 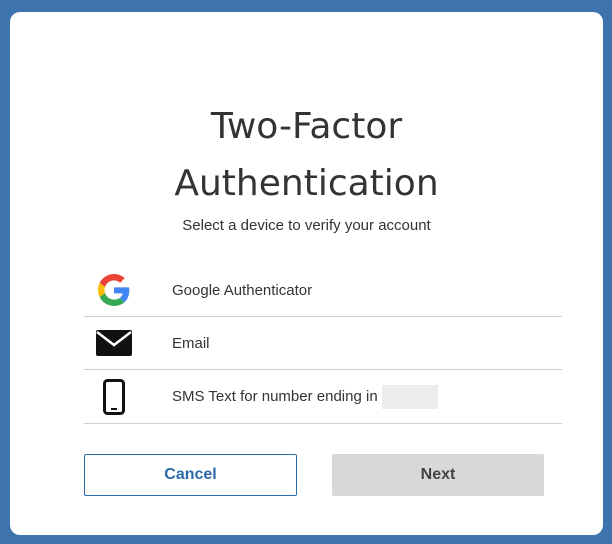 What do you see at coordinates (323, 343) in the screenshot?
I see `option-email: Email` at bounding box center [323, 343].